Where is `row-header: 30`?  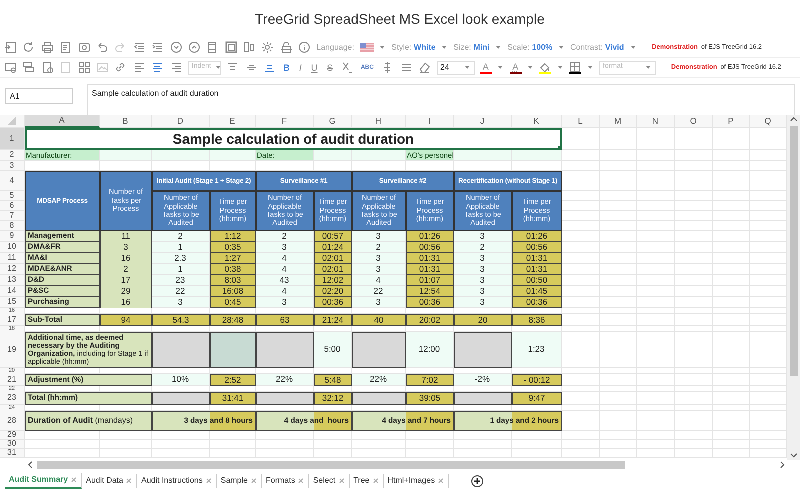
row-header: 30 is located at coordinates (12, 444).